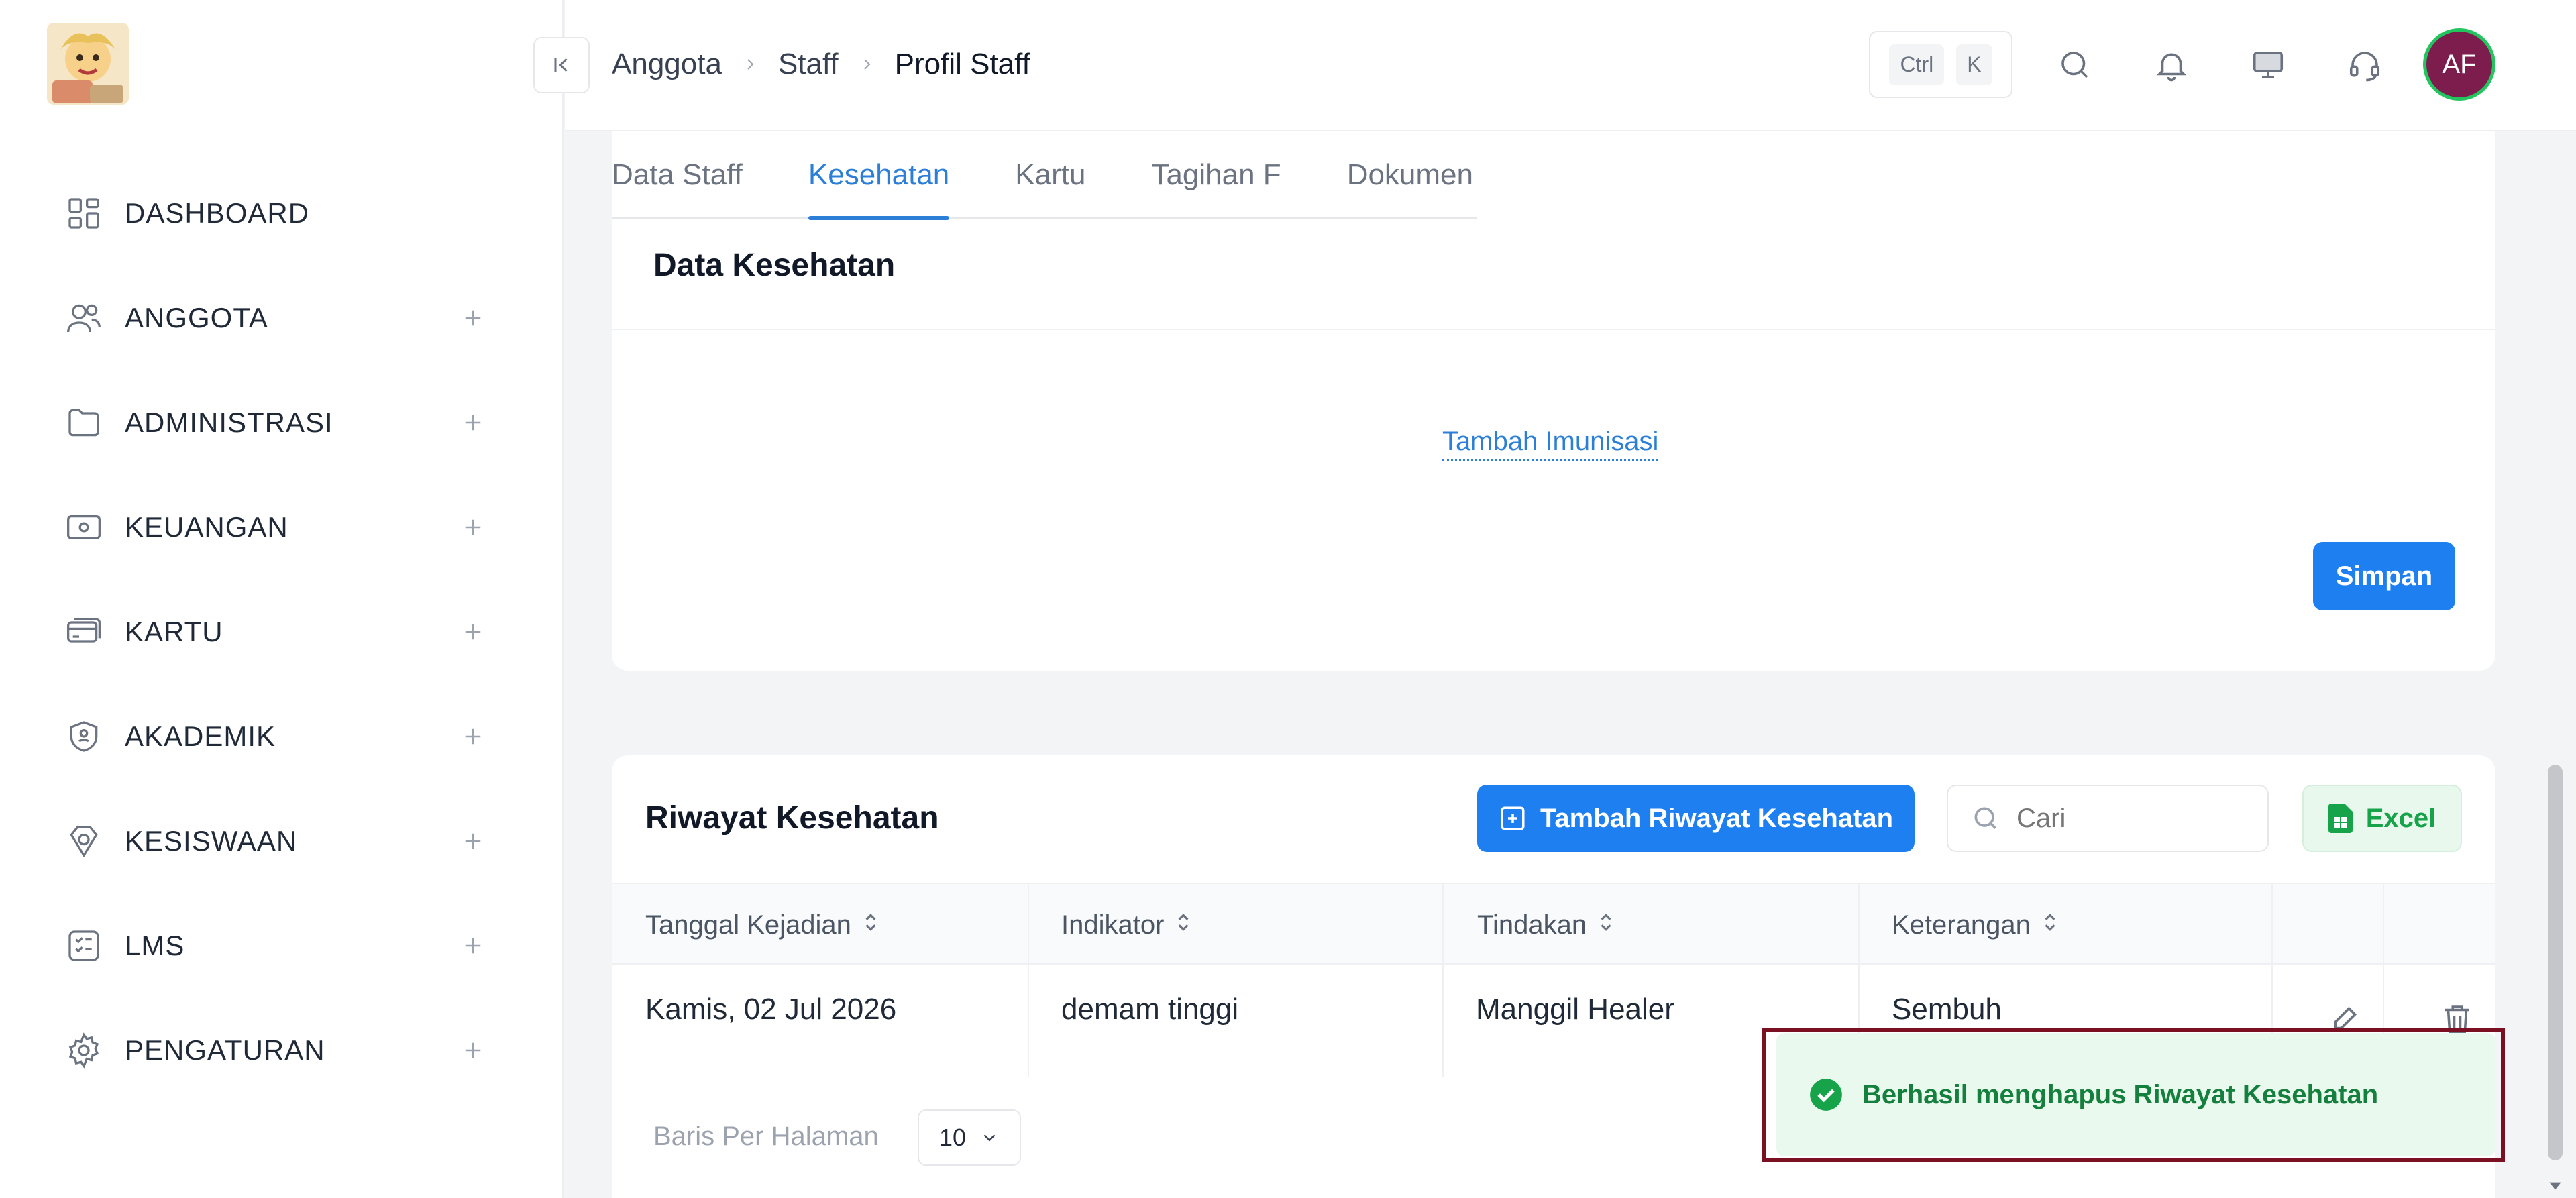  Describe the element at coordinates (206, 527) in the screenshot. I see `sidebar-item-label: KEUANGAN` at that location.